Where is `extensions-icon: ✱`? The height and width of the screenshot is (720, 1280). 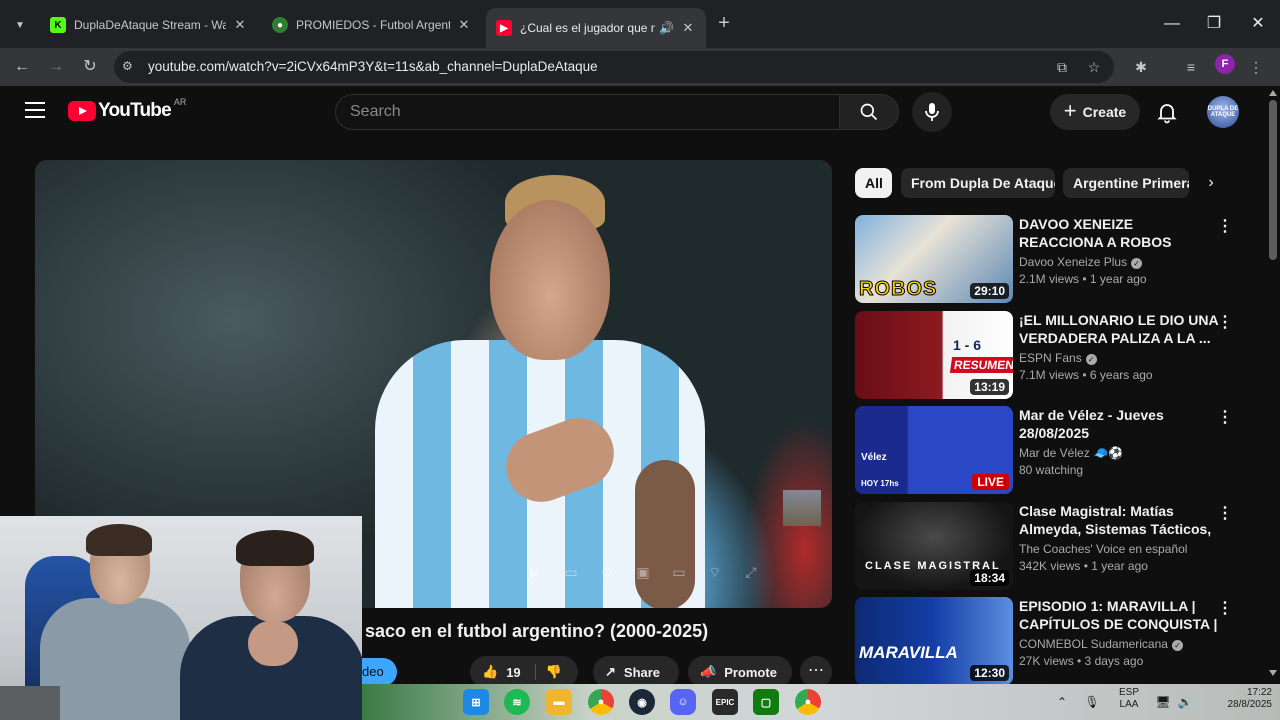
extensions-icon: ✱ is located at coordinates (1141, 67).